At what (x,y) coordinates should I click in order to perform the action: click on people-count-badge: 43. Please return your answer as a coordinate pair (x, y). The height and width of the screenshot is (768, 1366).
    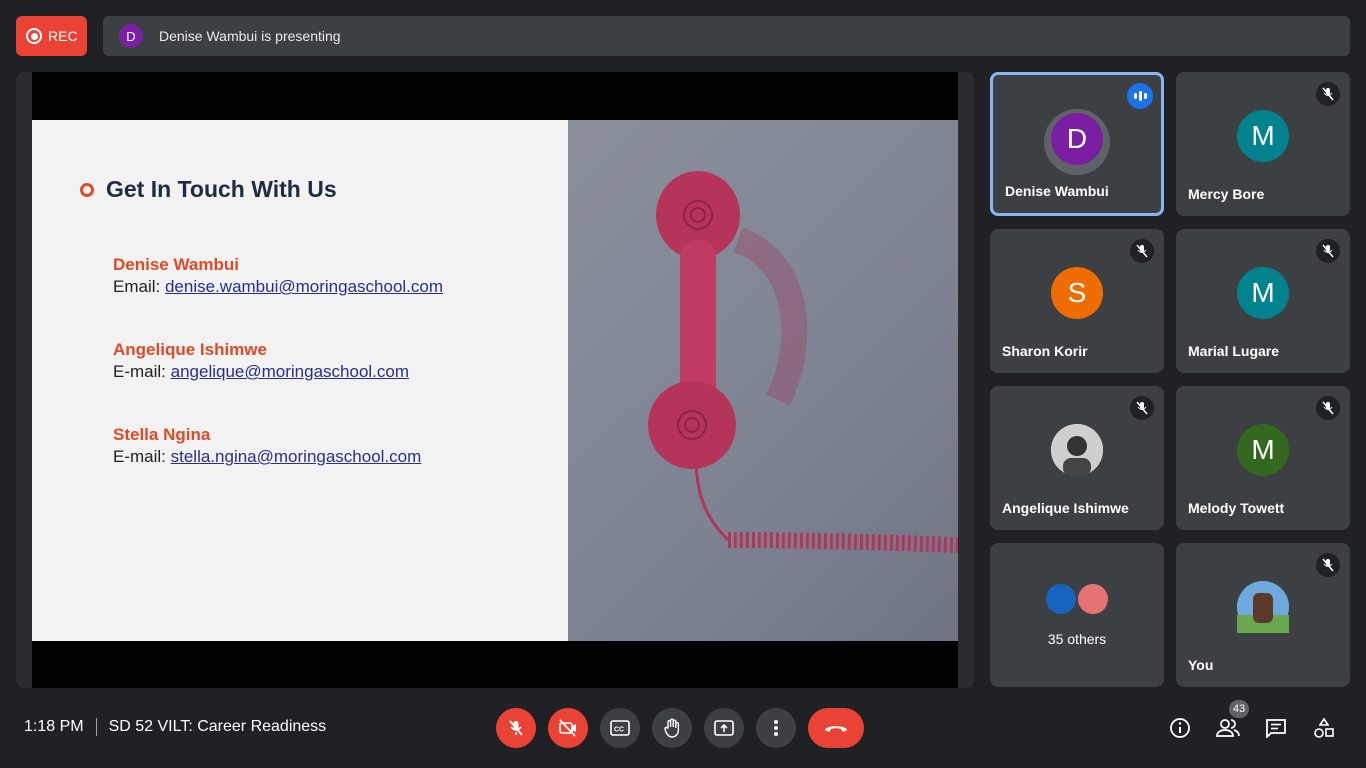
    Looking at the image, I should click on (1239, 709).